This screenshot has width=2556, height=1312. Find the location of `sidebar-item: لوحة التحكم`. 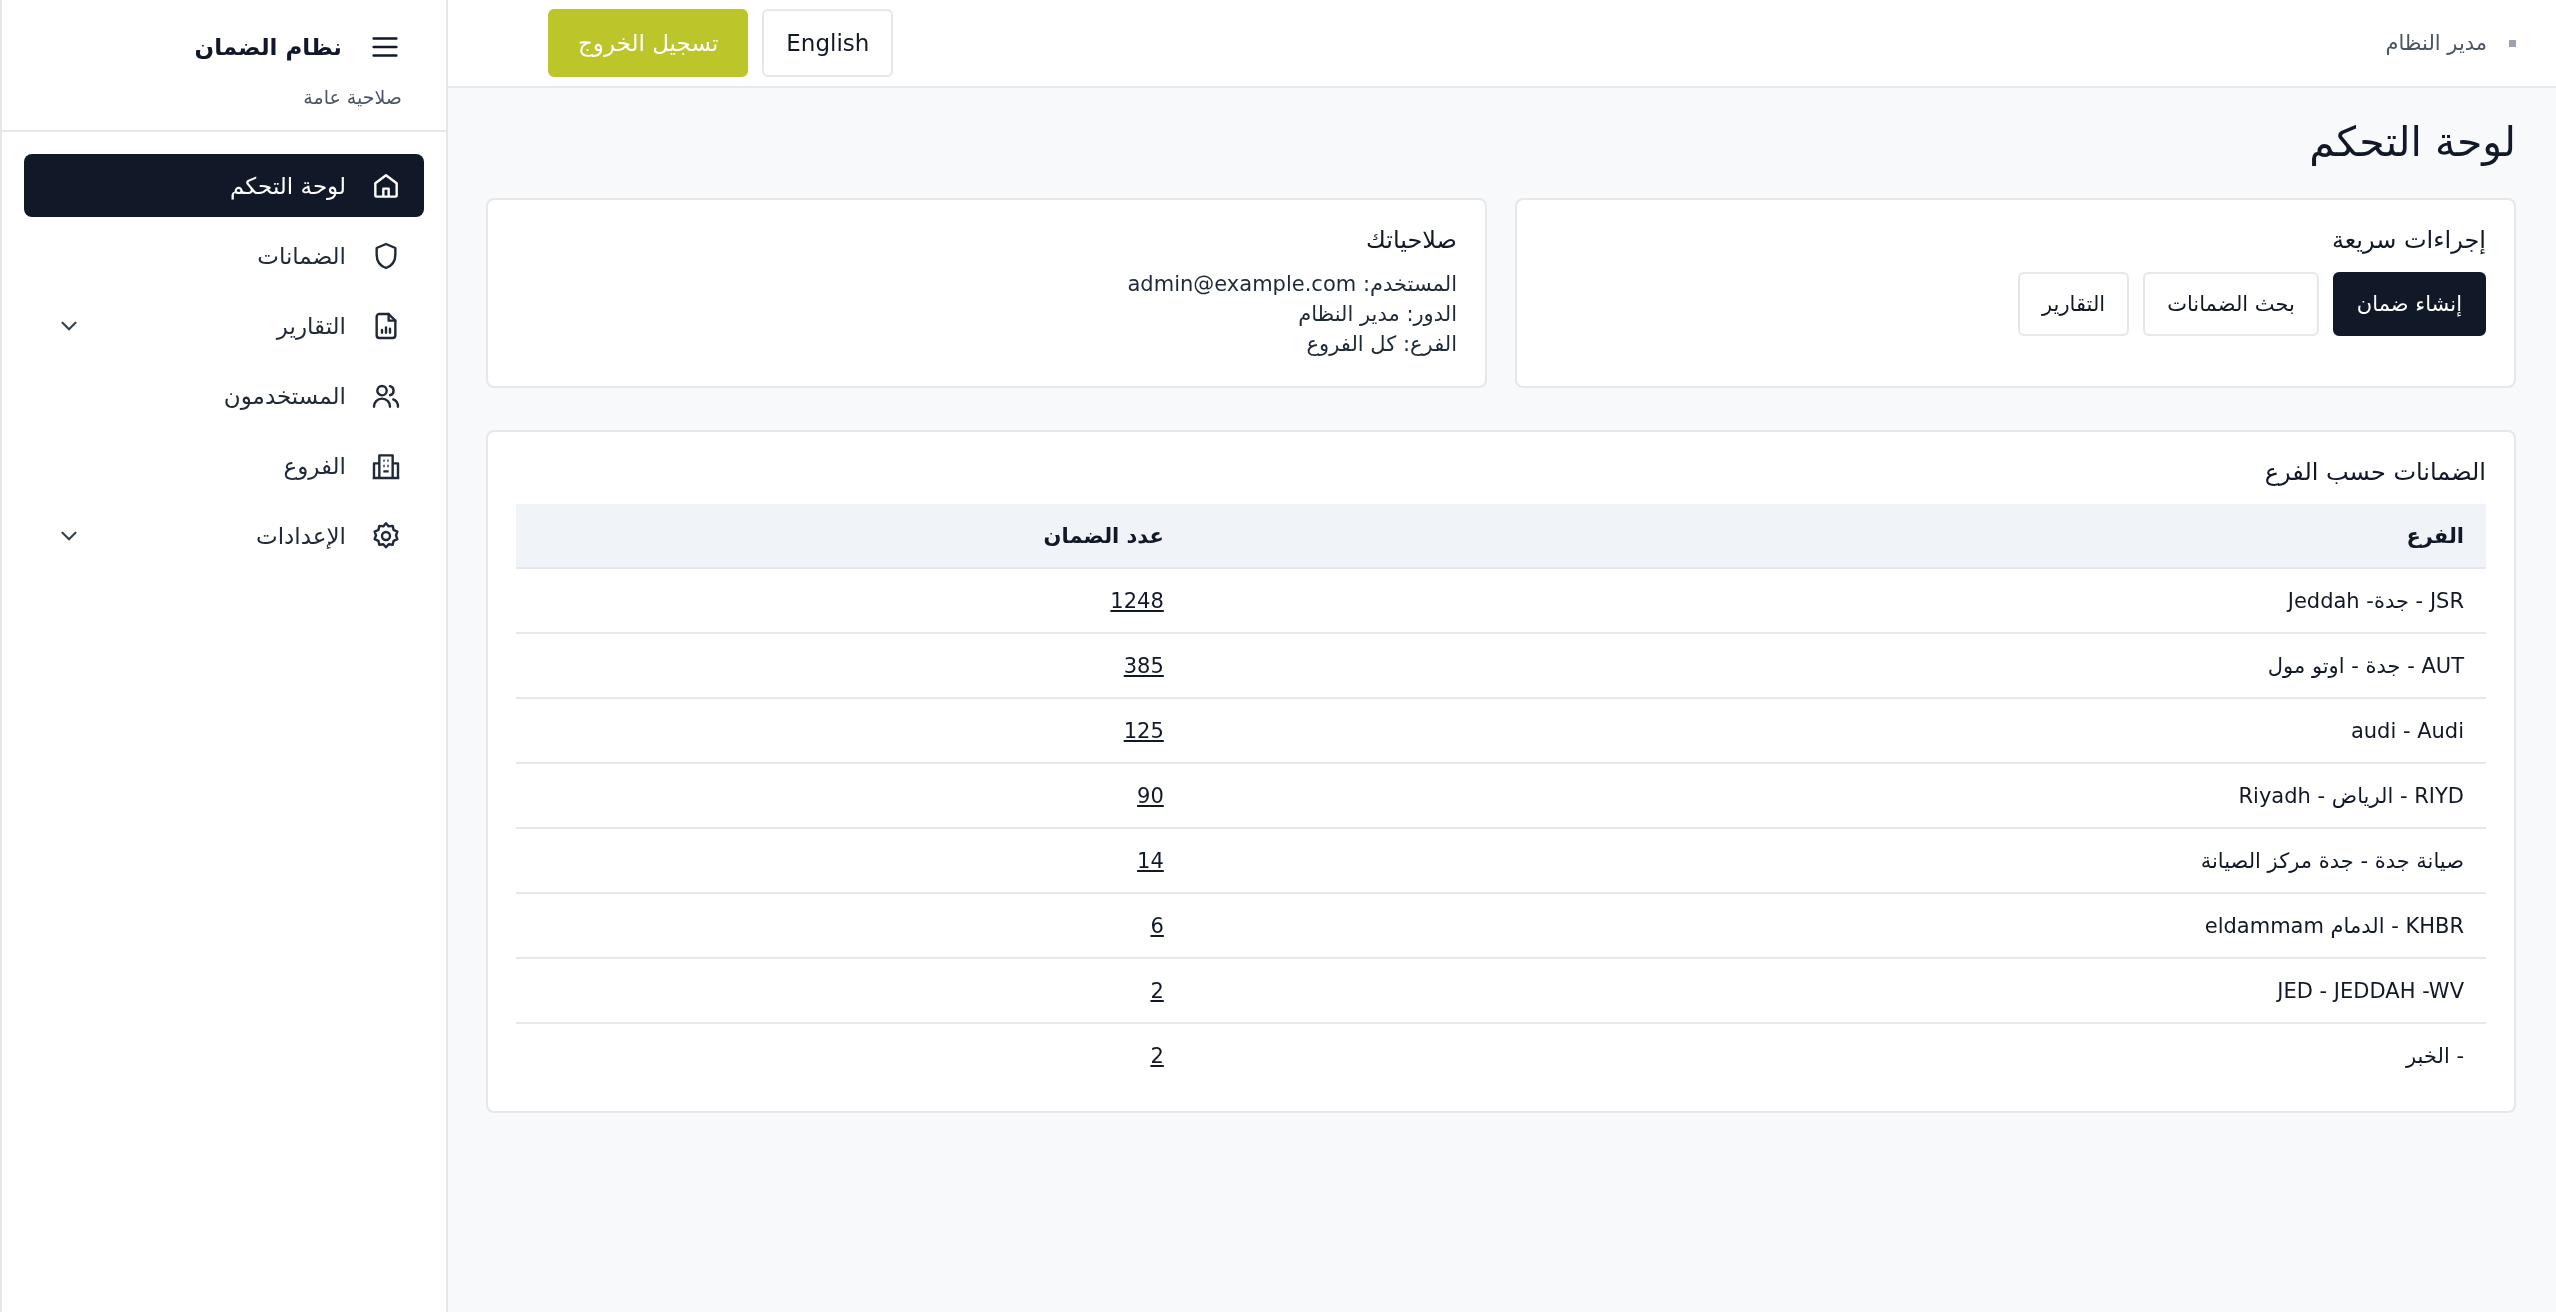

sidebar-item: لوحة التحكم is located at coordinates (224, 185).